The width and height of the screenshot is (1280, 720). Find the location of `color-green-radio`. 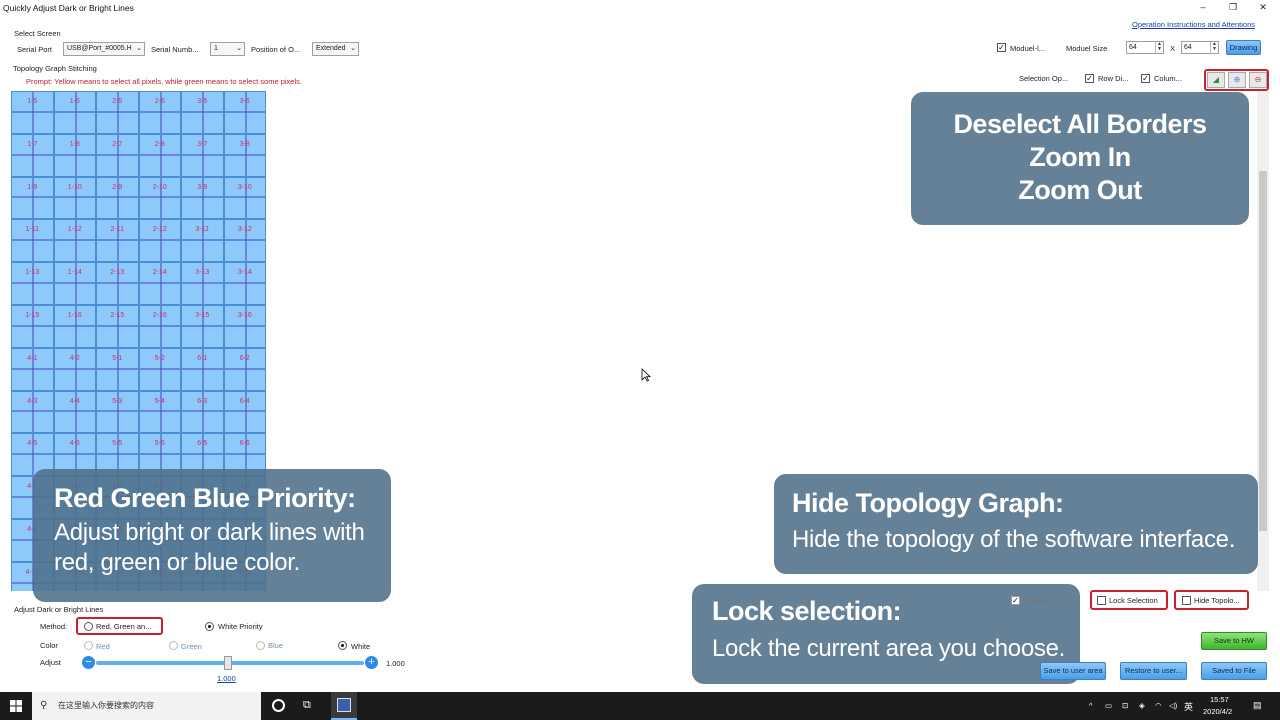

color-green-radio is located at coordinates (173, 645).